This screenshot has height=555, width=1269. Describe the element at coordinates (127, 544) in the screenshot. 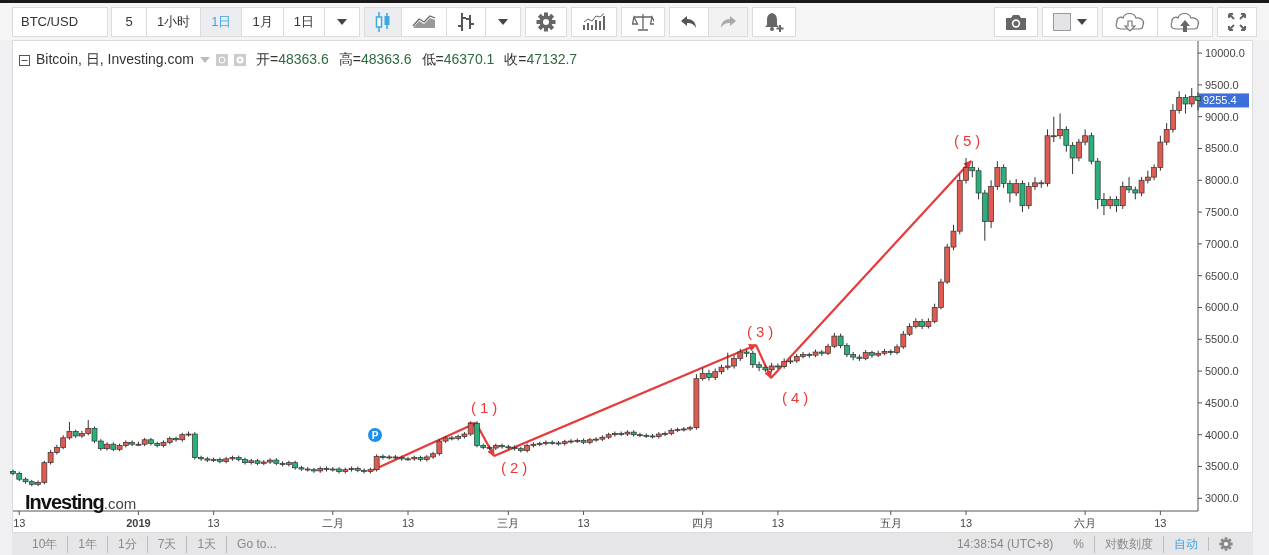

I see `range-button: 1分` at that location.